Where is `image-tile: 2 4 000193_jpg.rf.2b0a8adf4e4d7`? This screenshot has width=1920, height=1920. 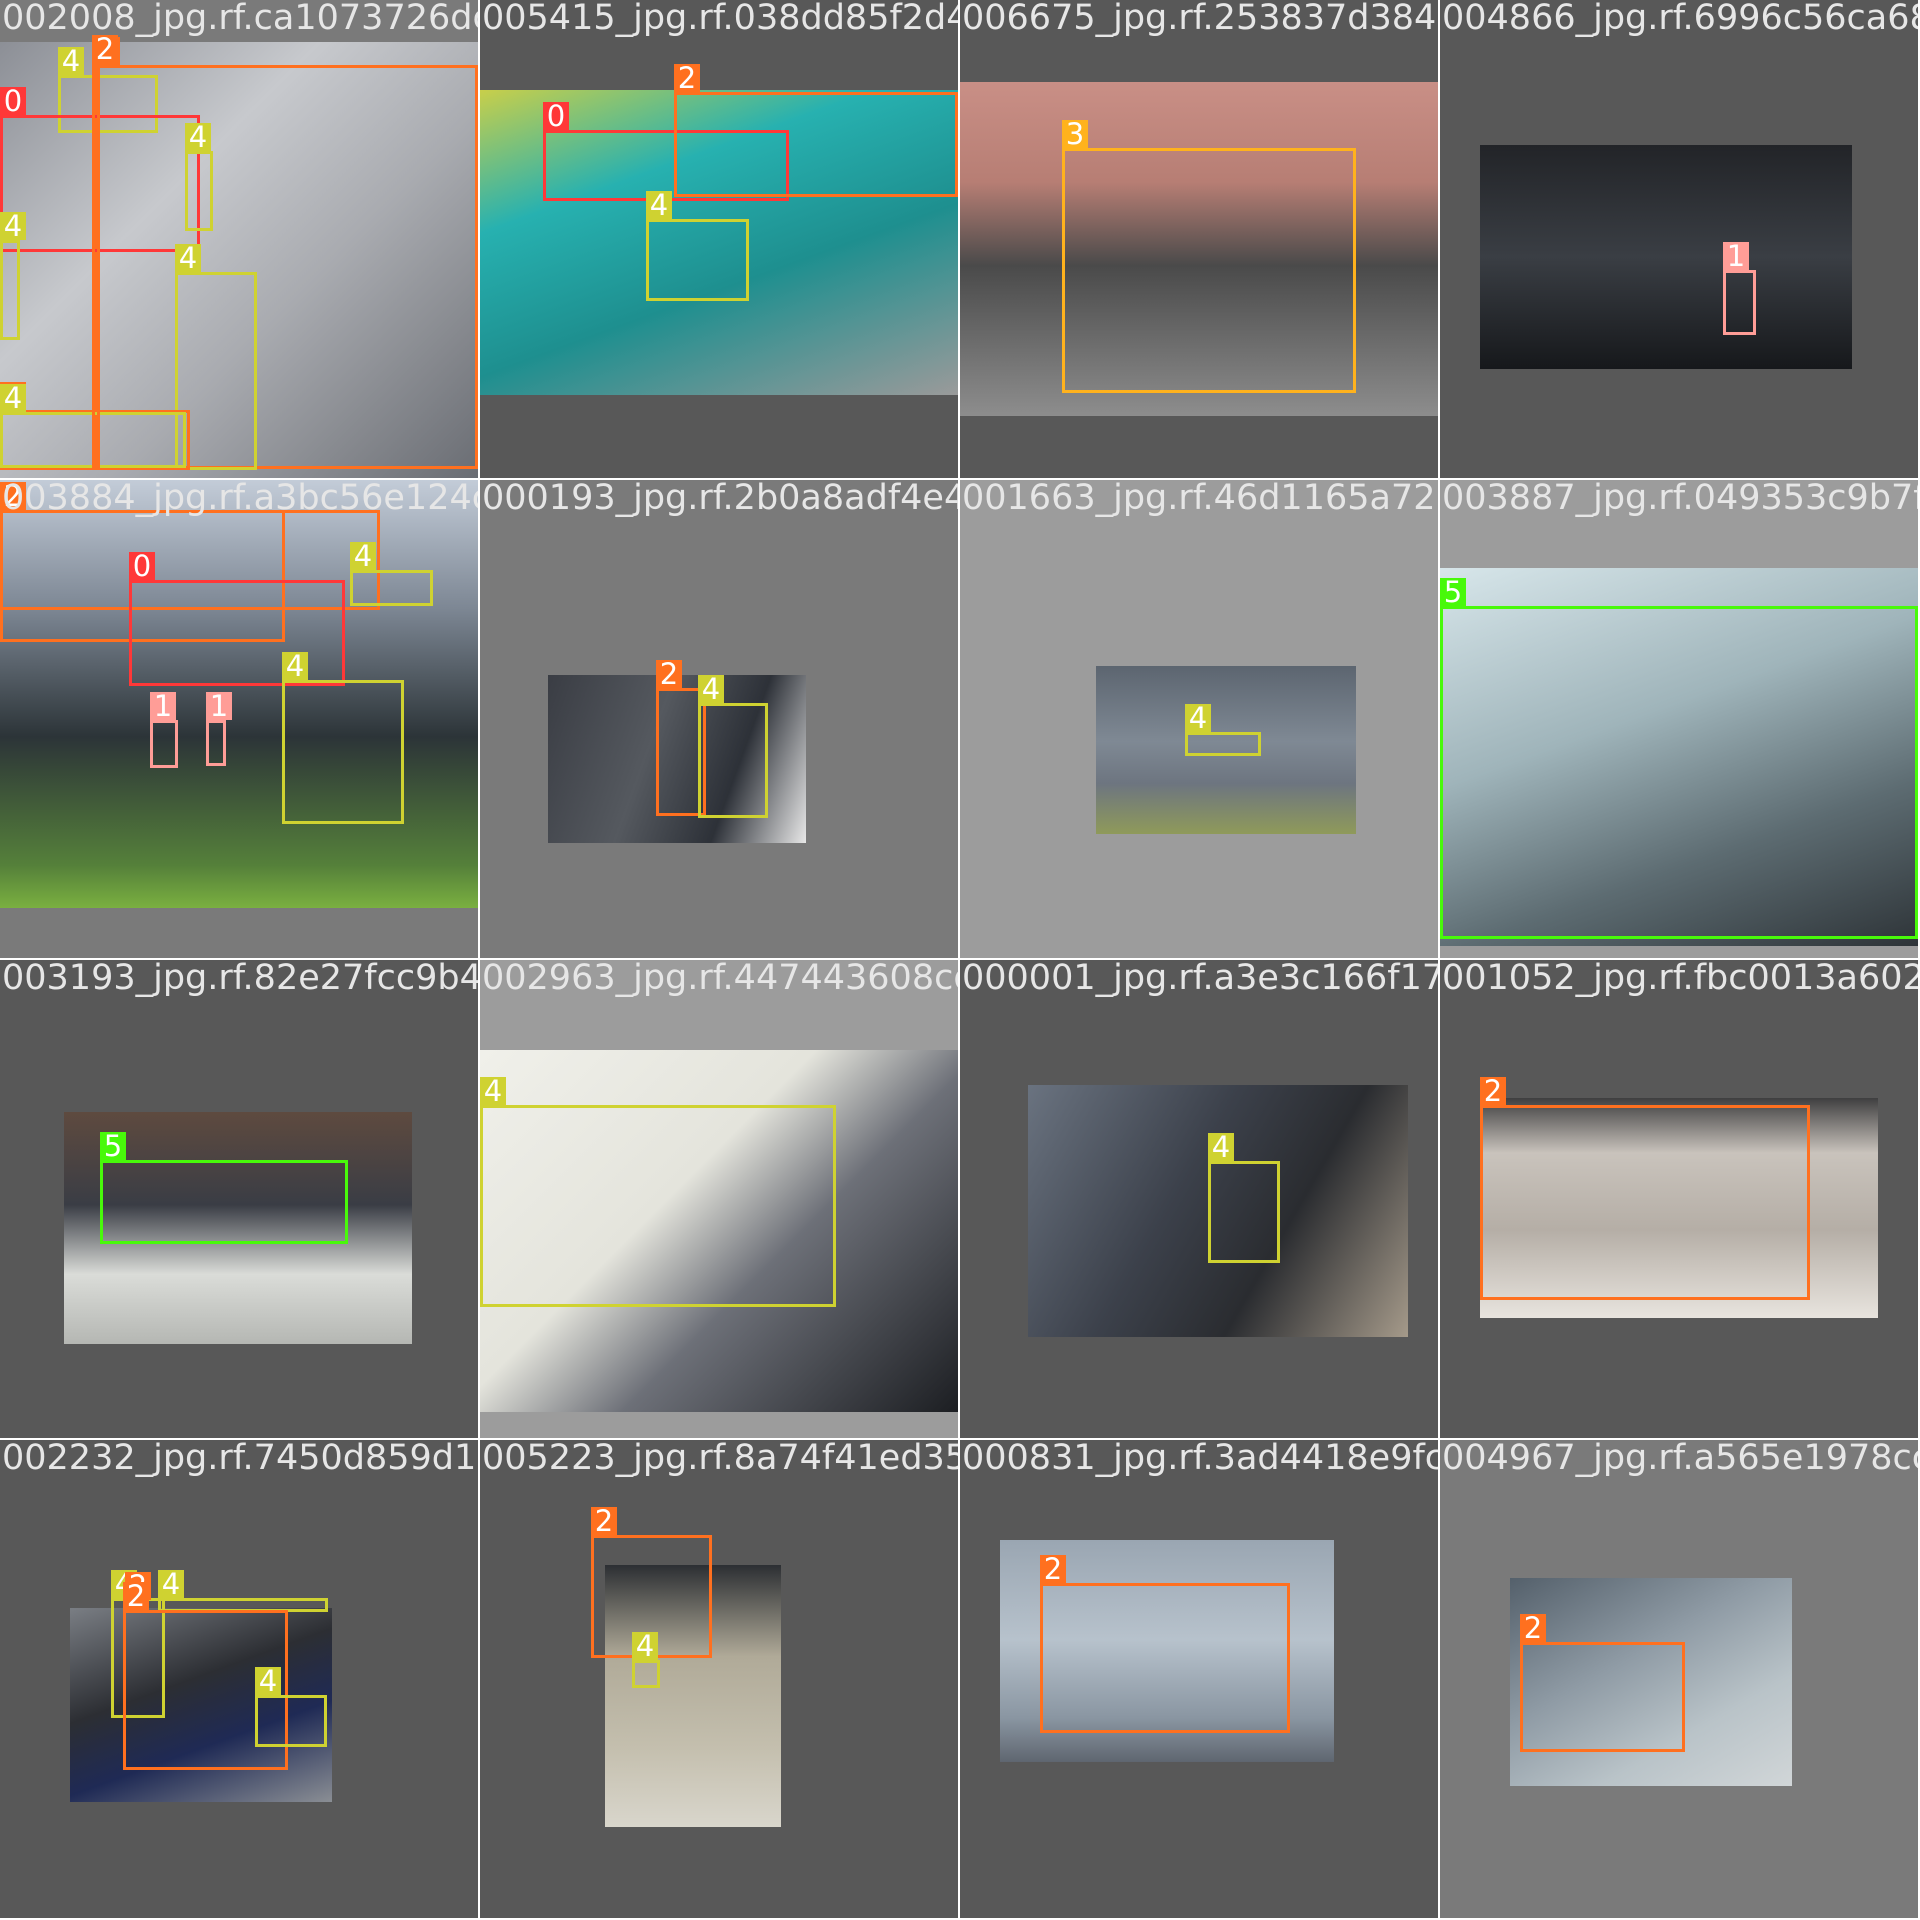
image-tile: 2 4 000193_jpg.rf.2b0a8adf4e4d7 is located at coordinates (719, 719).